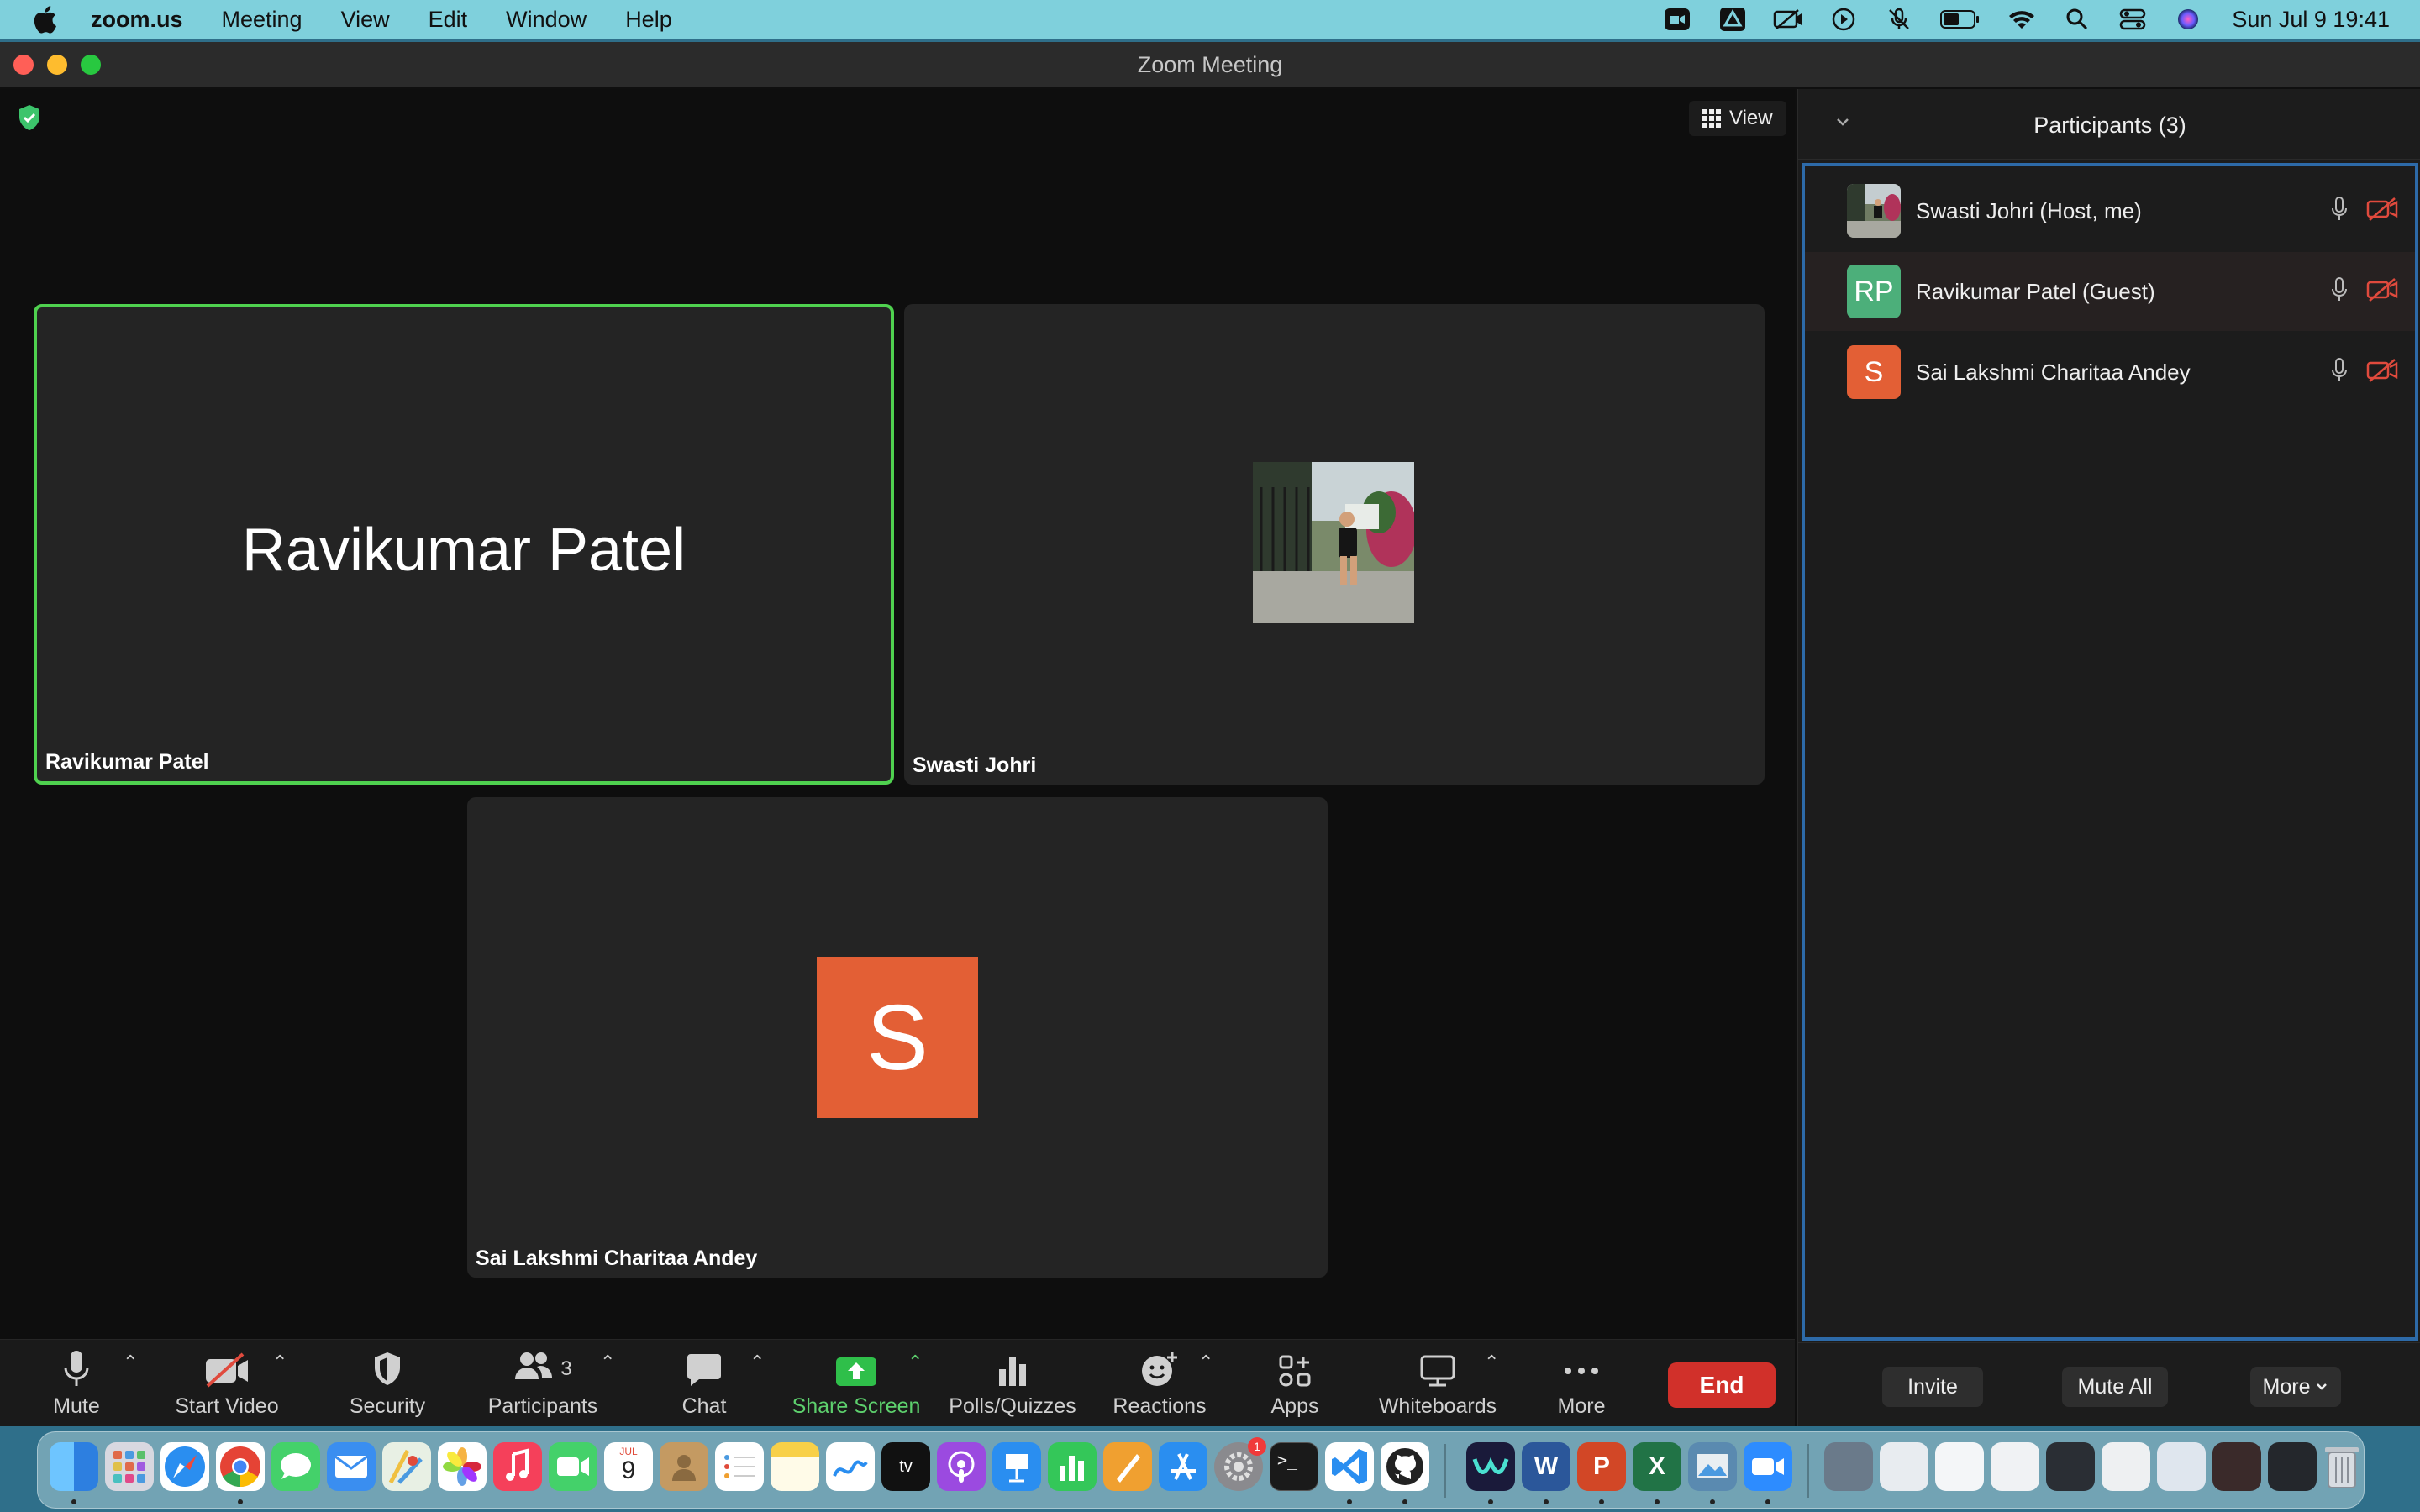 This screenshot has width=2420, height=1512. I want to click on polls-button: Polls/Quizzes, so click(1013, 1383).